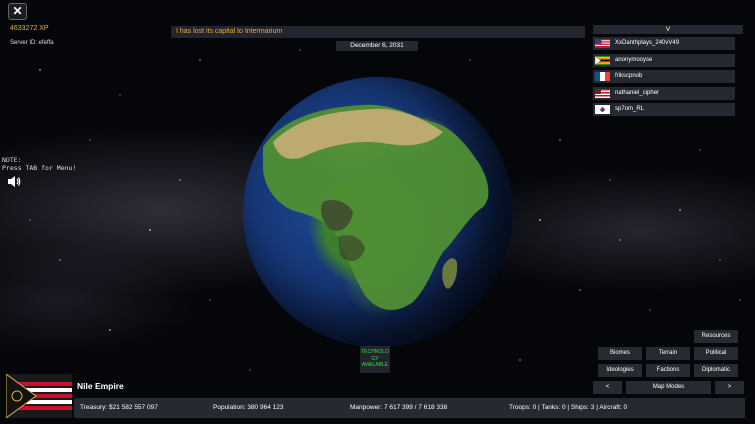  Describe the element at coordinates (602, 93) in the screenshot. I see `custom-flag-icon` at that location.